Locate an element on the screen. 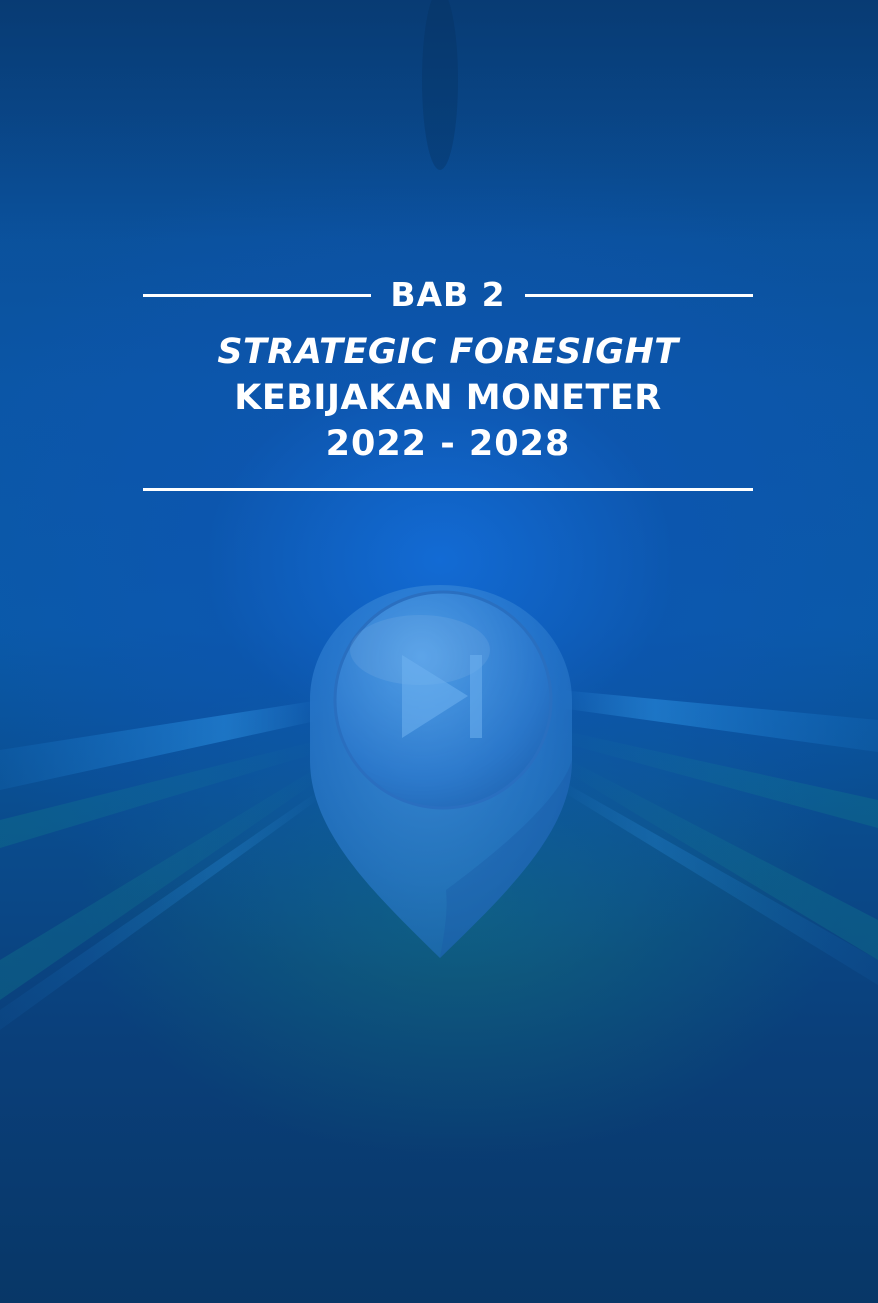  title-main: KEBIJAKAN MONETER is located at coordinates (448, 398).